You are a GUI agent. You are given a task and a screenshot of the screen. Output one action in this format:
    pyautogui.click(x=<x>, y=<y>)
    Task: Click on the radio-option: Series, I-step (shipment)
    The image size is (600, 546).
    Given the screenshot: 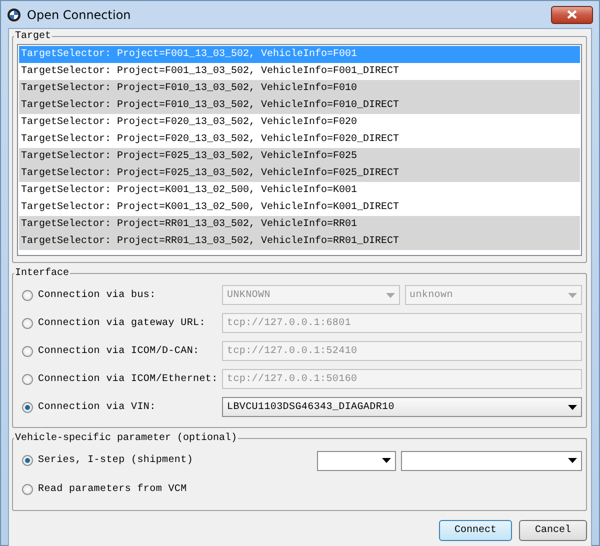 What is the action you would take?
    pyautogui.click(x=119, y=460)
    